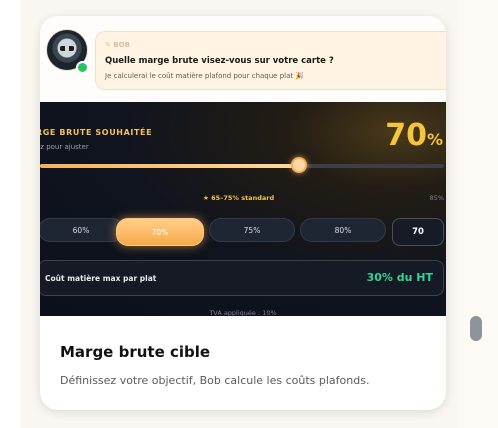 The image size is (498, 428). Describe the element at coordinates (434, 139) in the screenshot. I see `margin-unit: %` at that location.